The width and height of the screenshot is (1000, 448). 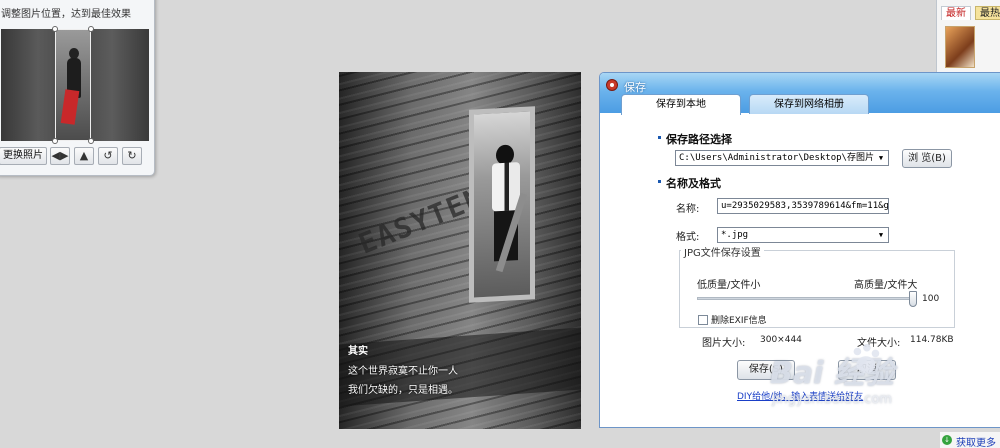 I want to click on tab-save-local: 保存到本地, so click(x=681, y=104).